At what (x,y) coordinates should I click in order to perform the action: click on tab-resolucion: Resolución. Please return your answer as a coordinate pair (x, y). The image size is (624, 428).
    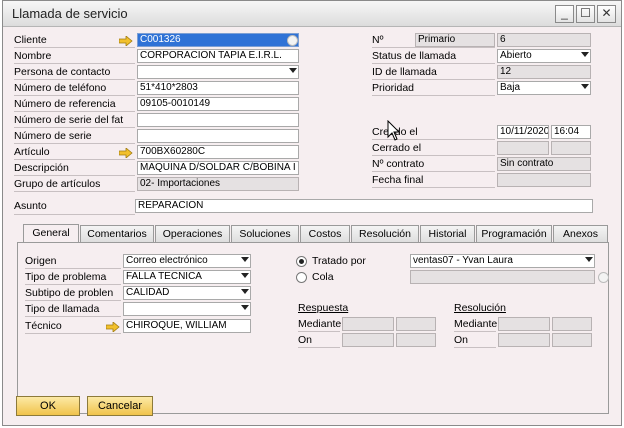
    Looking at the image, I should click on (385, 233).